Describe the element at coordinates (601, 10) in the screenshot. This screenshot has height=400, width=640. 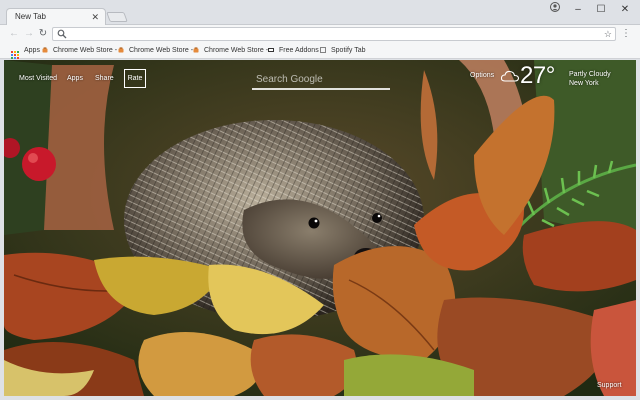
I see `maximize-button: ☐` at that location.